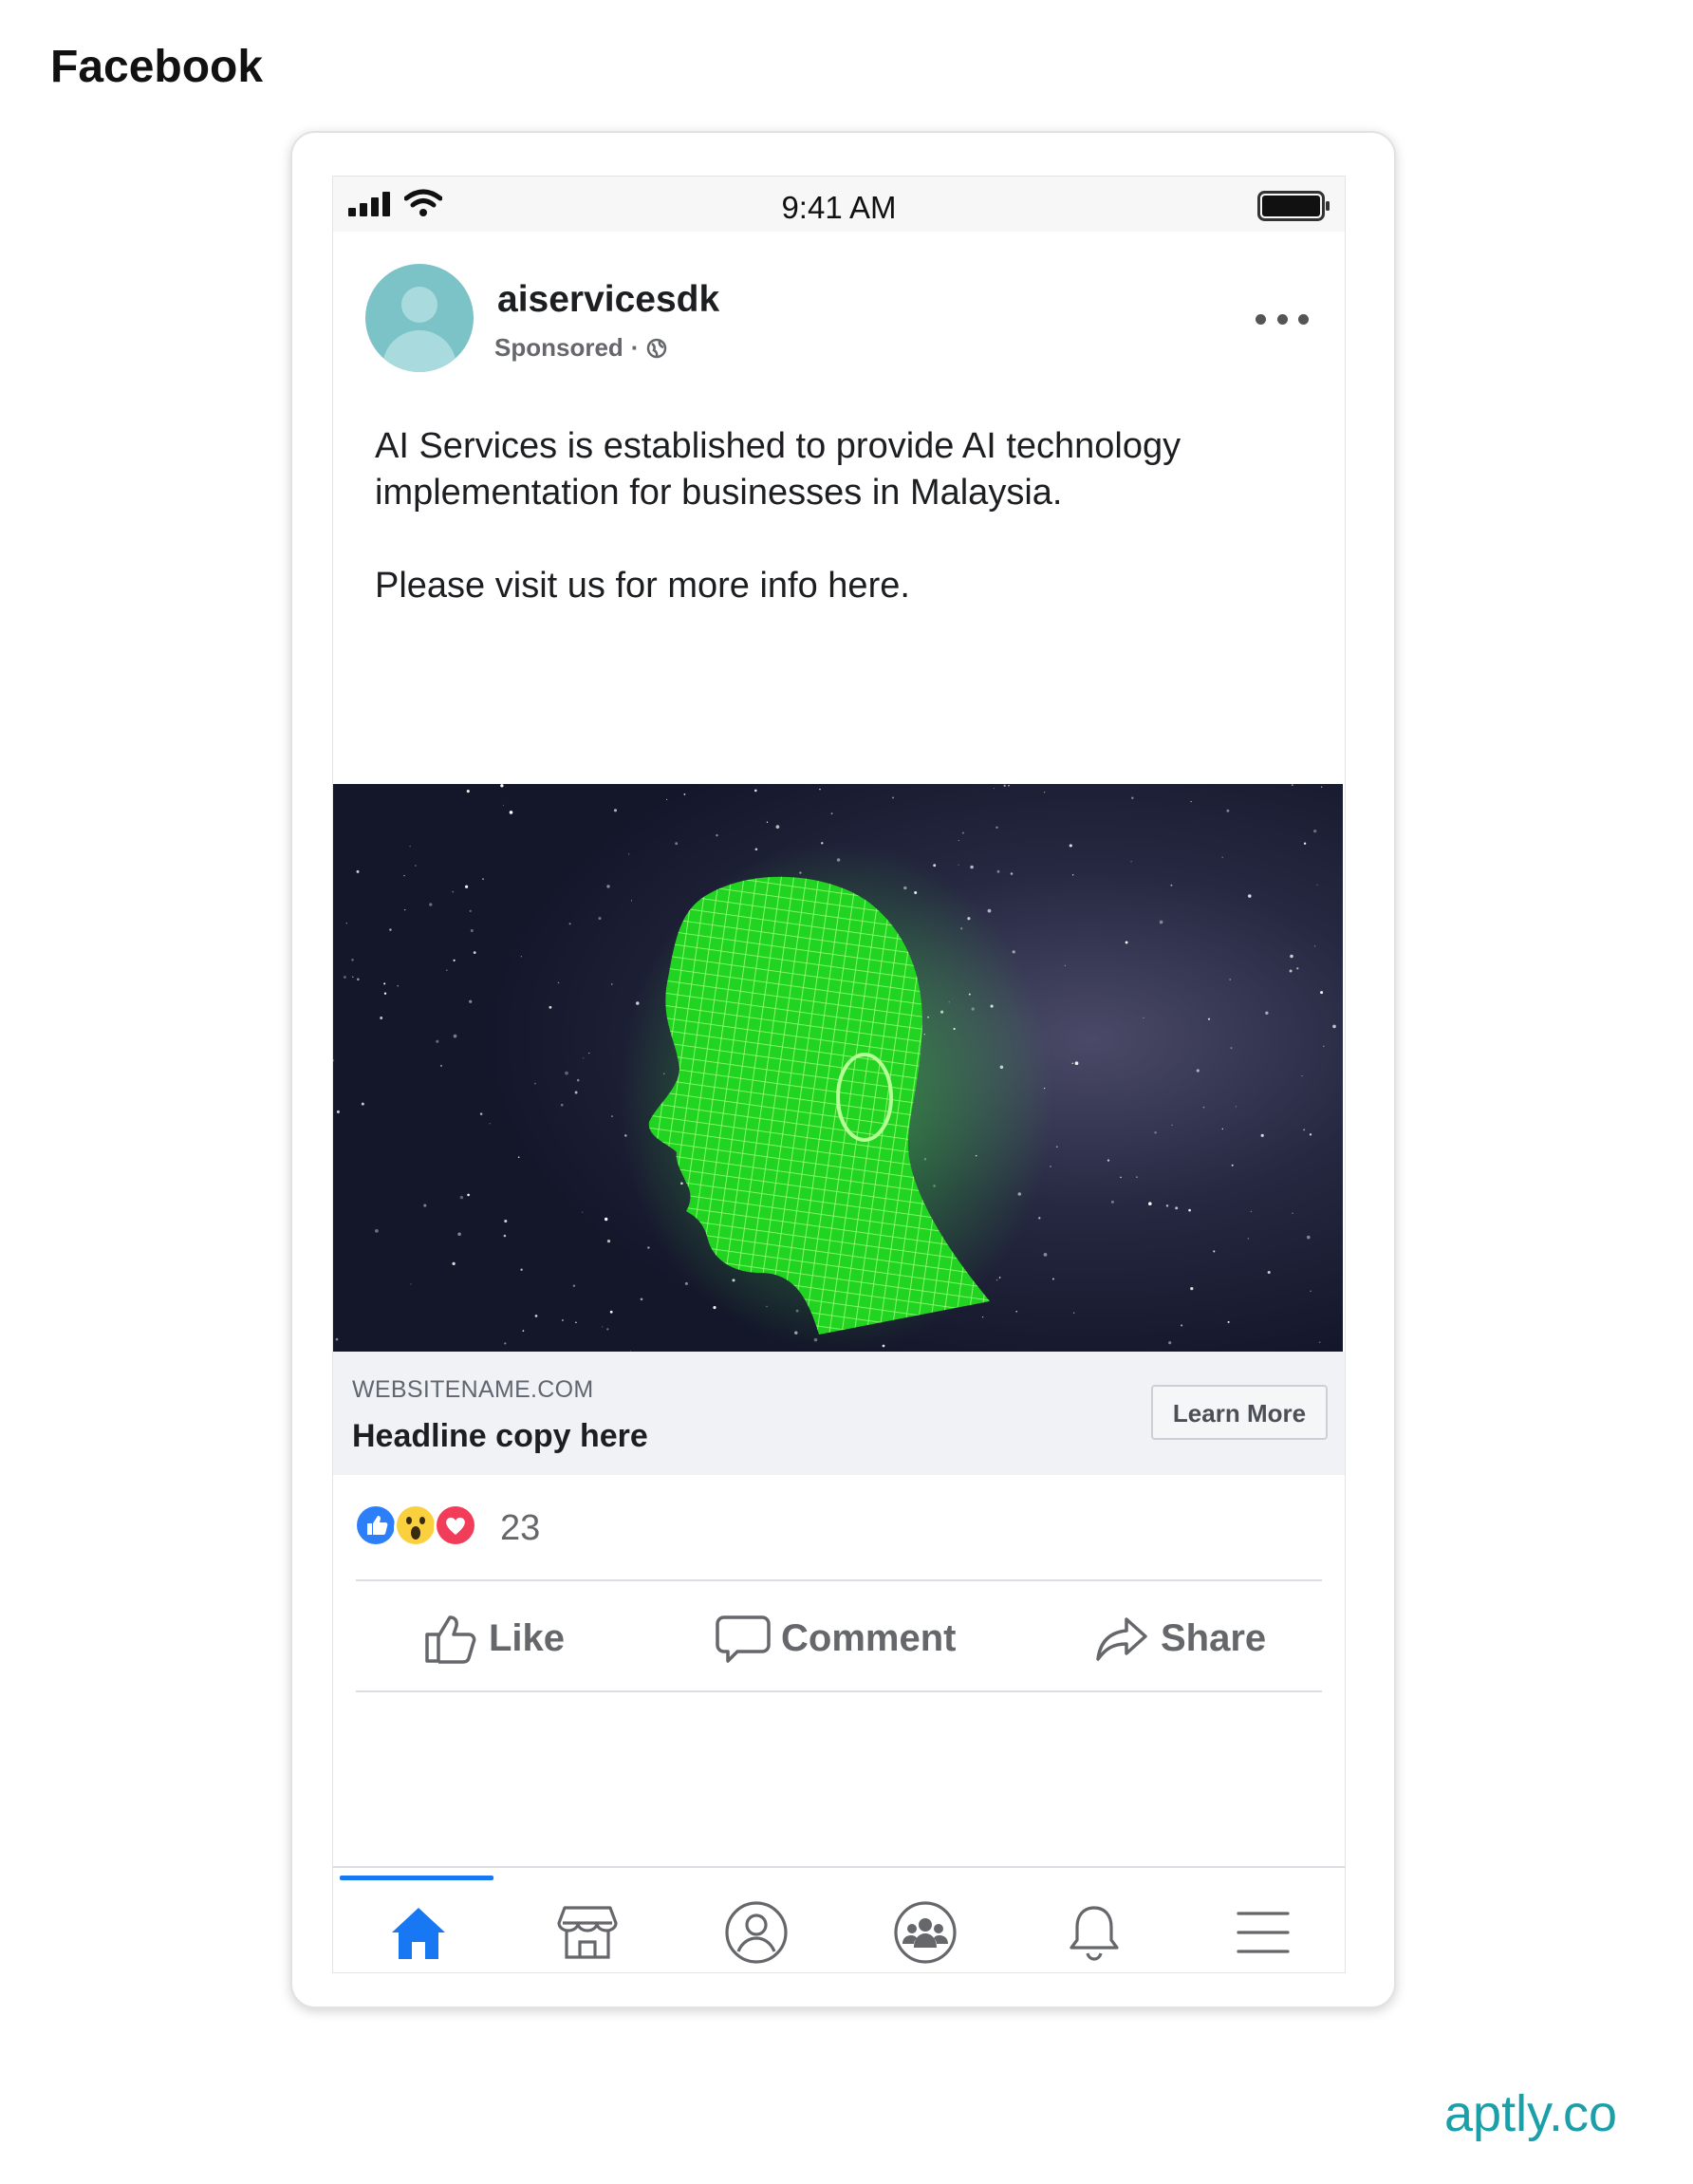 This screenshot has height=2184, width=1693. Describe the element at coordinates (1239, 1412) in the screenshot. I see `learn-more-button: Learn More` at that location.